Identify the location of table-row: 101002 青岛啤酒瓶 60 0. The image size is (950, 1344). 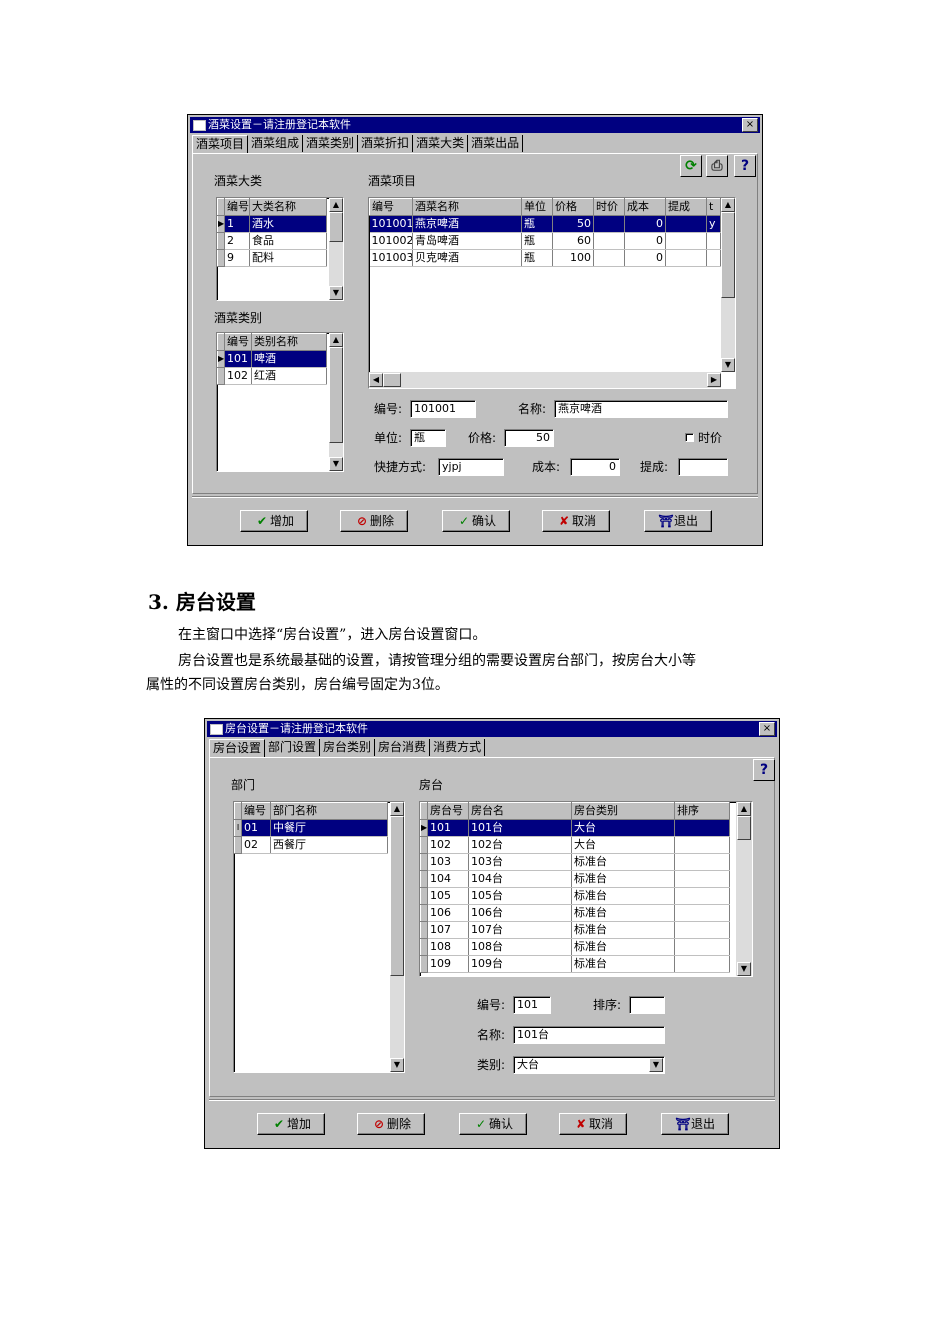
(545, 241).